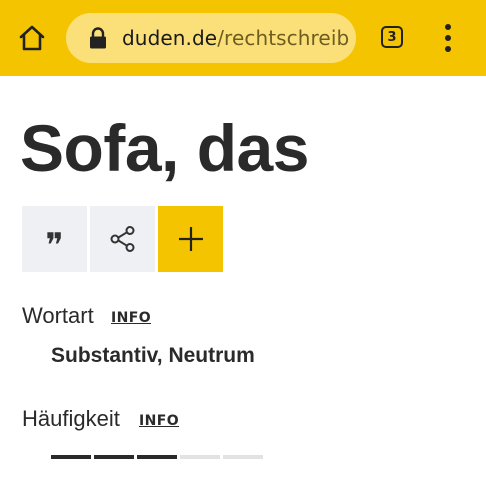 Image resolution: width=486 pixels, height=480 pixels. I want to click on quote-button: ❞, so click(54, 239).